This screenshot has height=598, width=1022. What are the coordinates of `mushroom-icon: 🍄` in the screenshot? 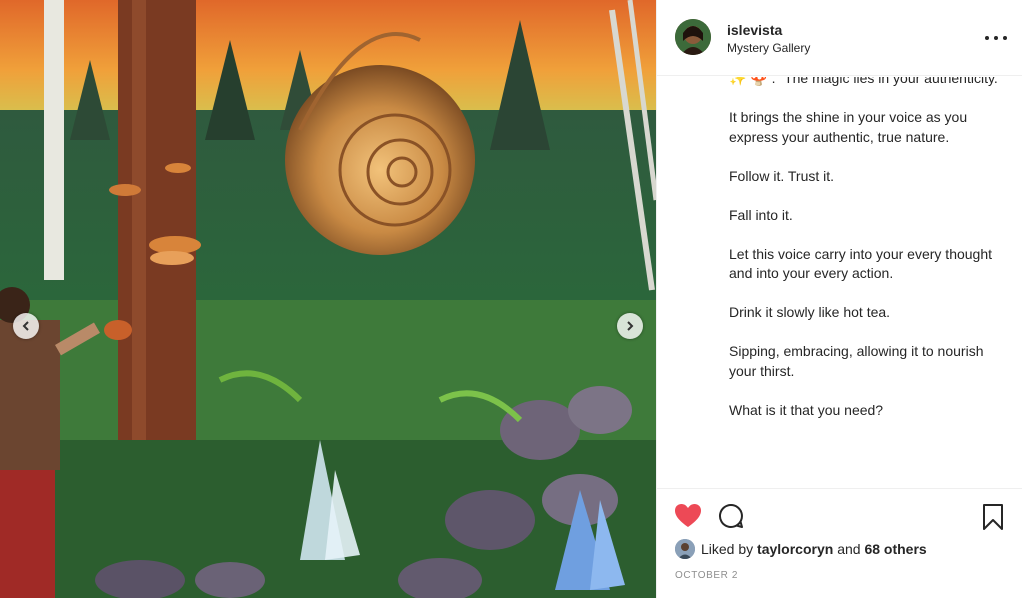 It's located at (759, 81).